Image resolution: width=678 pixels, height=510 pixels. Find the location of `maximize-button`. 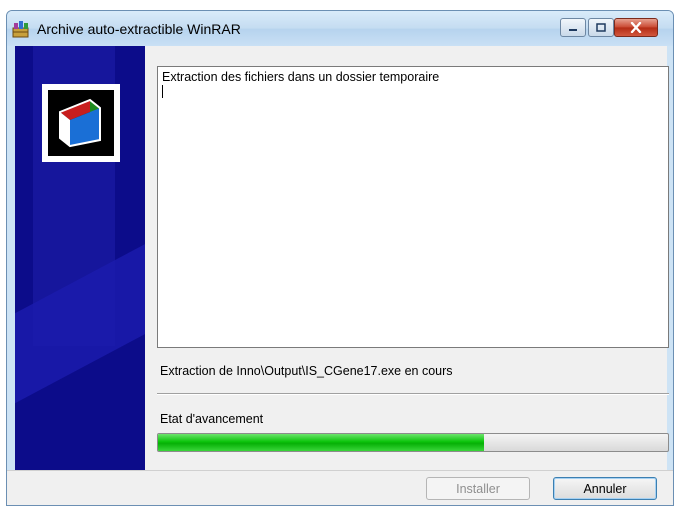

maximize-button is located at coordinates (601, 27).